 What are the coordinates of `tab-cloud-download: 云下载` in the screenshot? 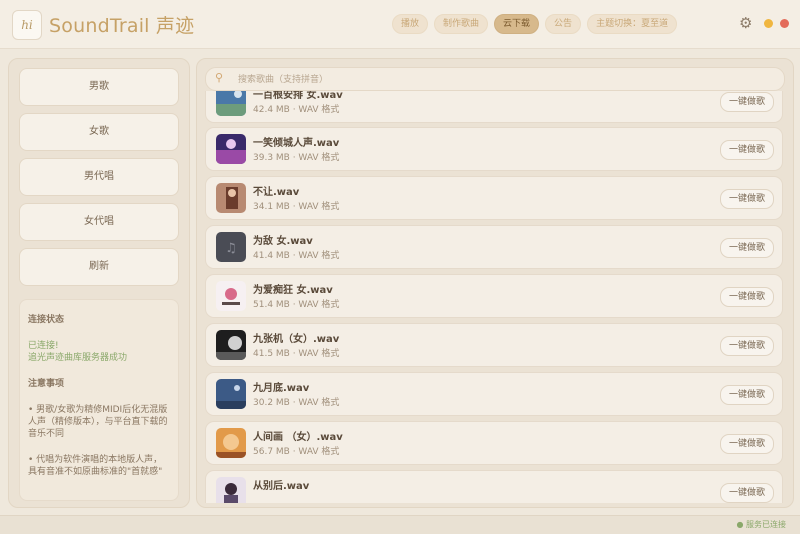 It's located at (517, 24).